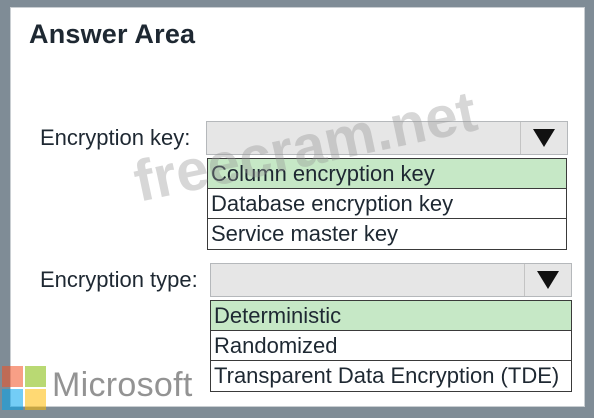  Describe the element at coordinates (387, 138) in the screenshot. I see `encryption-key-dropdown` at that location.